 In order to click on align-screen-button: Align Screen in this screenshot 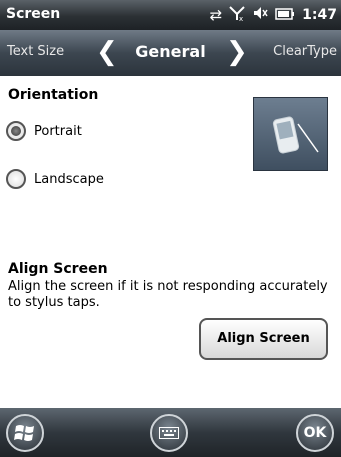, I will do `click(263, 339)`.